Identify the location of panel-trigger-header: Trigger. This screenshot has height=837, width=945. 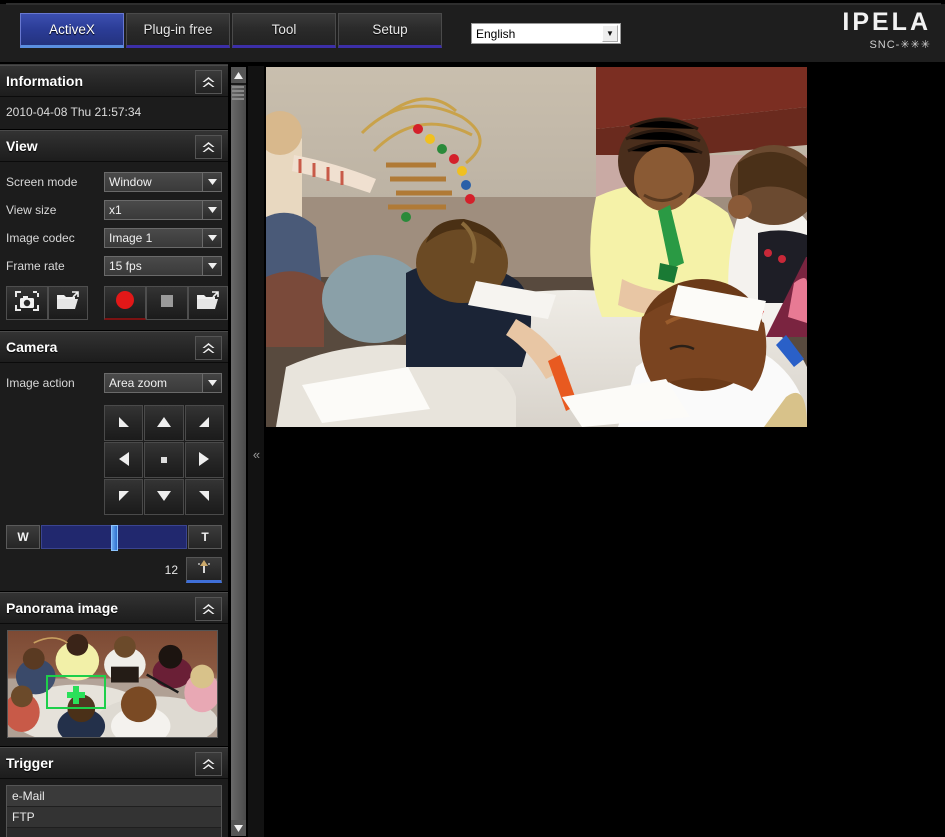
(114, 763).